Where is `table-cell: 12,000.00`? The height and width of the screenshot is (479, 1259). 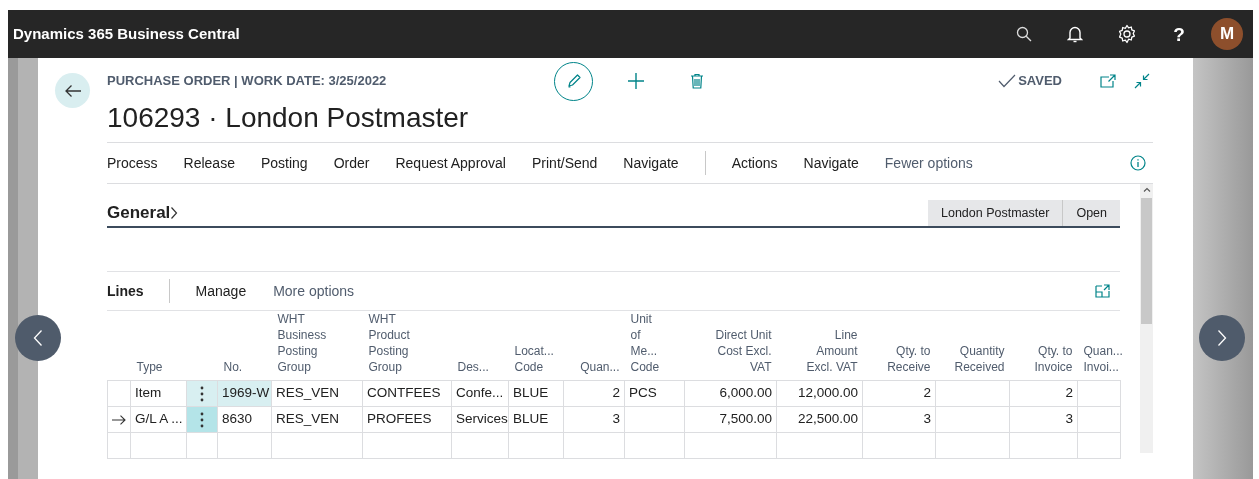 table-cell: 12,000.00 is located at coordinates (819, 393).